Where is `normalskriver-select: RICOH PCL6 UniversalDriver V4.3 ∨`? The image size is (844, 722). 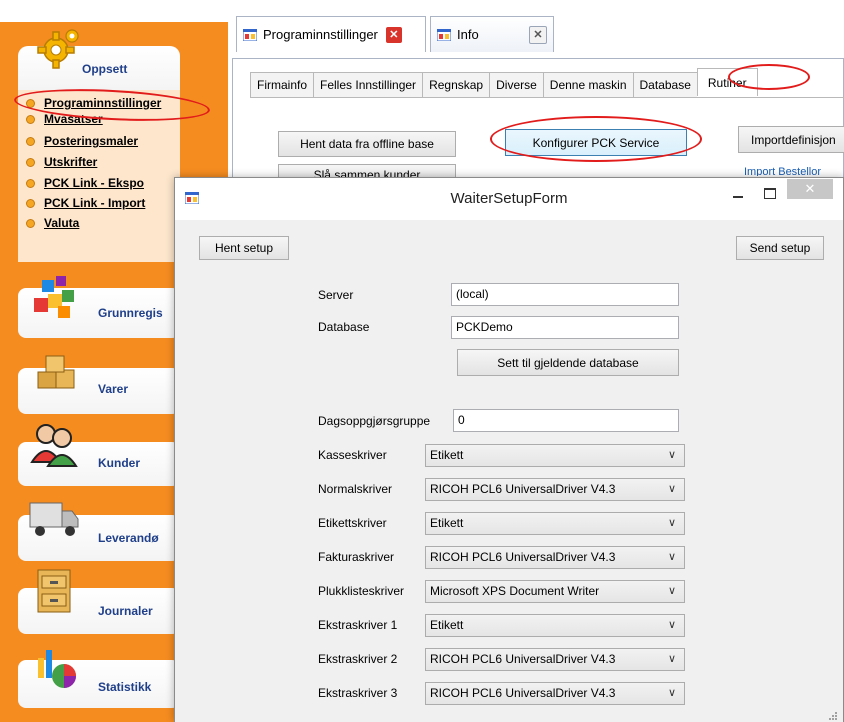
normalskriver-select: RICOH PCL6 UniversalDriver V4.3 ∨ is located at coordinates (555, 489).